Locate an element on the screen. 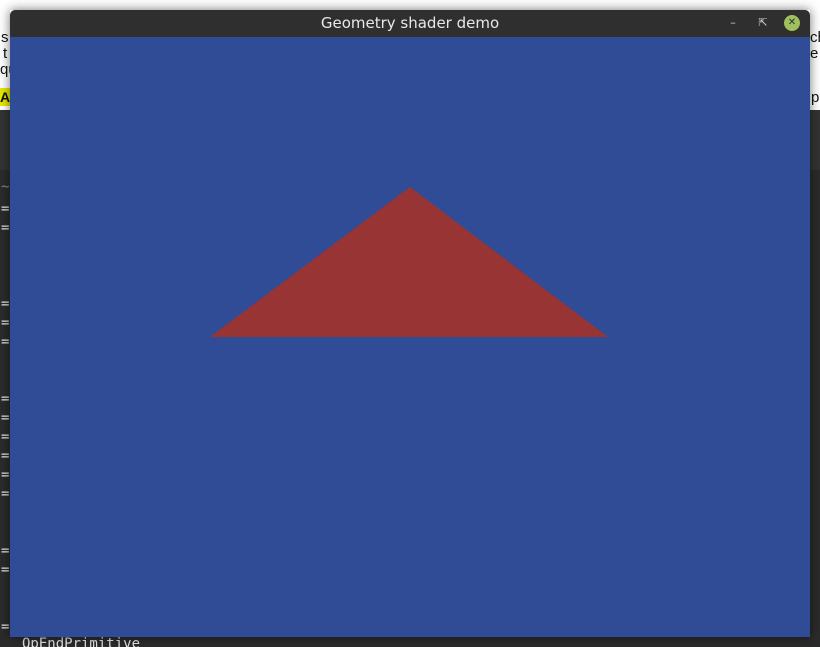 The height and width of the screenshot is (647, 820). maximize-icon: ⇱ is located at coordinates (763, 22).